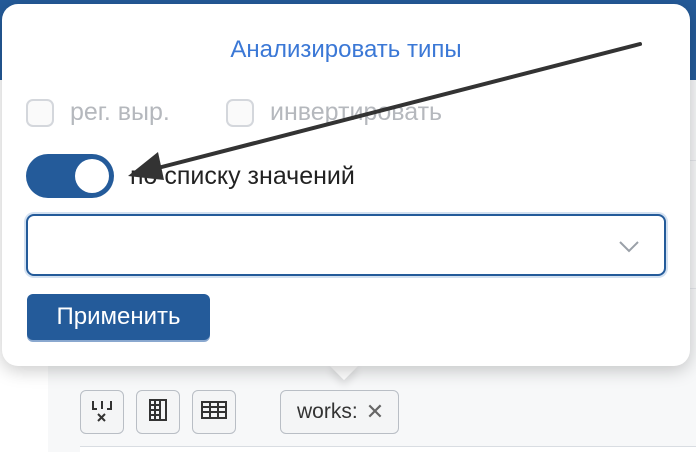  I want to click on invert-label: инвертировать, so click(356, 112).